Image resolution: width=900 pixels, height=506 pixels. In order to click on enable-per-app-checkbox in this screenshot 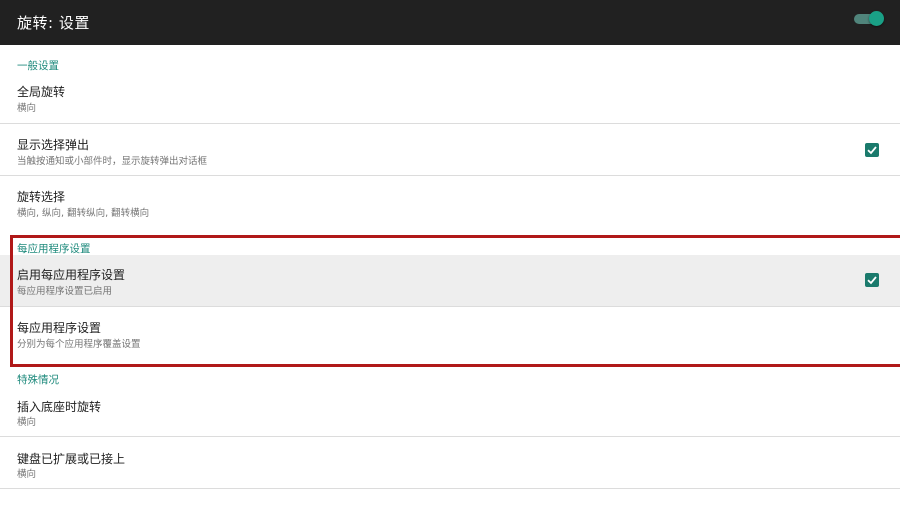, I will do `click(872, 280)`.